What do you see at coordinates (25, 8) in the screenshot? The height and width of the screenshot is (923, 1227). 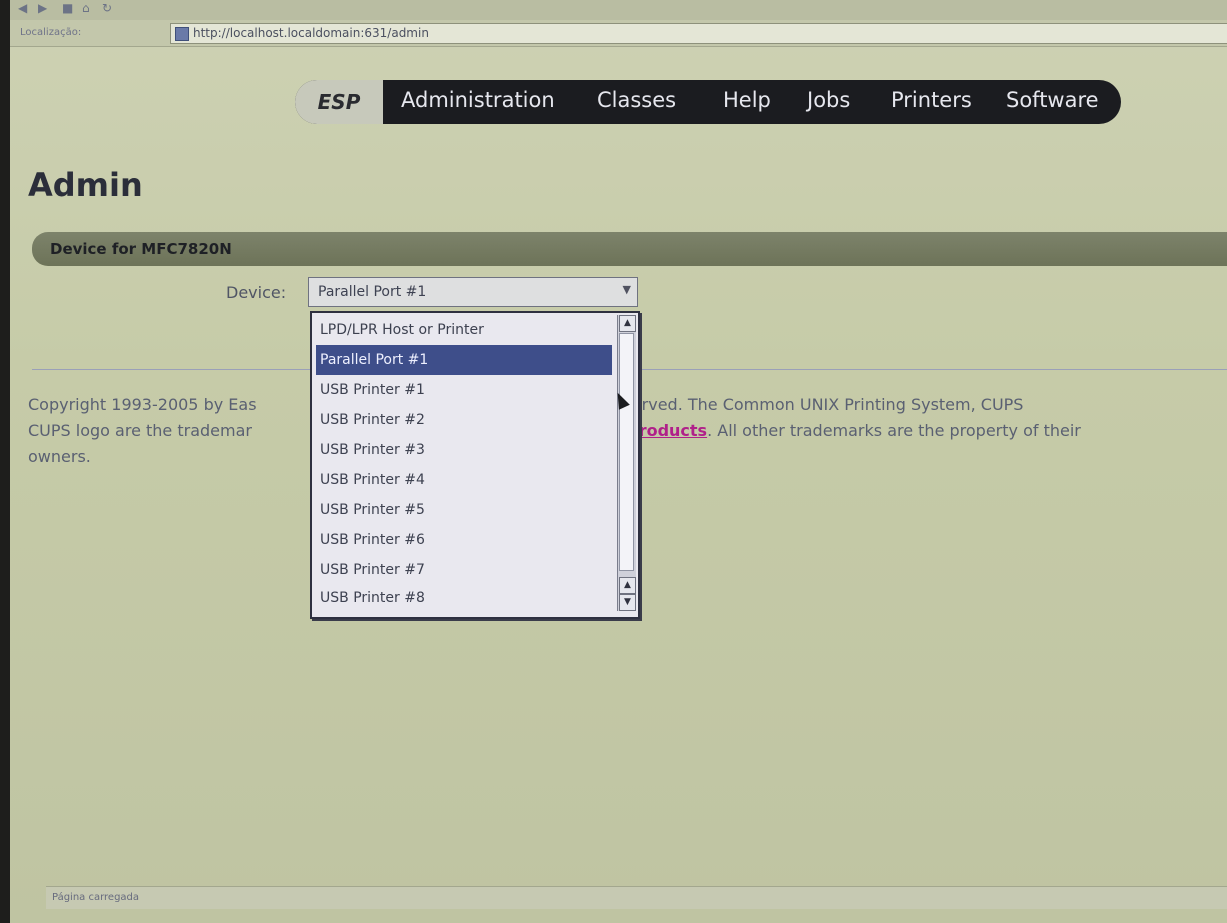 I see `back-icon: ◀` at bounding box center [25, 8].